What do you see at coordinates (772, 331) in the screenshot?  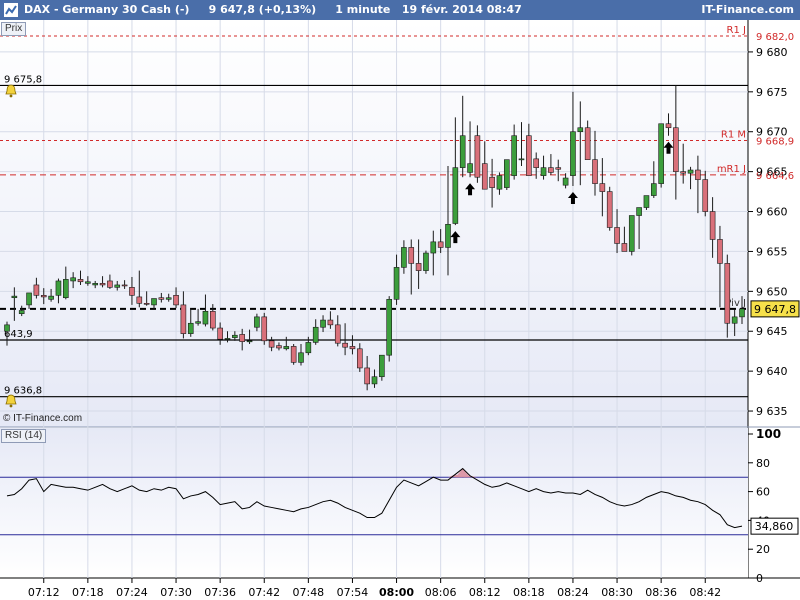 I see `y-tick-label: 9 645` at bounding box center [772, 331].